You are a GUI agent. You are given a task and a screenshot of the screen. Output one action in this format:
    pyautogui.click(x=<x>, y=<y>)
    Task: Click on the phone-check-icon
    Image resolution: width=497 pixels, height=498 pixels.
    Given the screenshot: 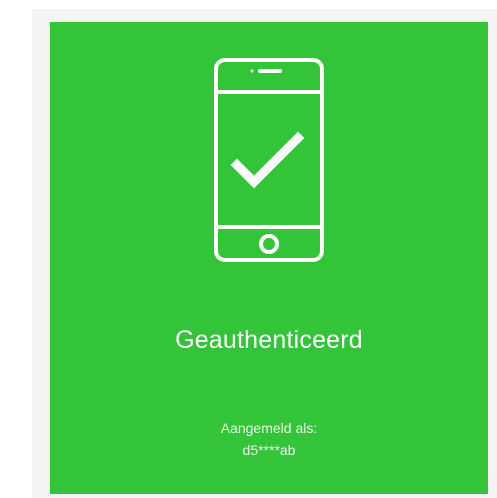 What is the action you would take?
    pyautogui.click(x=269, y=160)
    